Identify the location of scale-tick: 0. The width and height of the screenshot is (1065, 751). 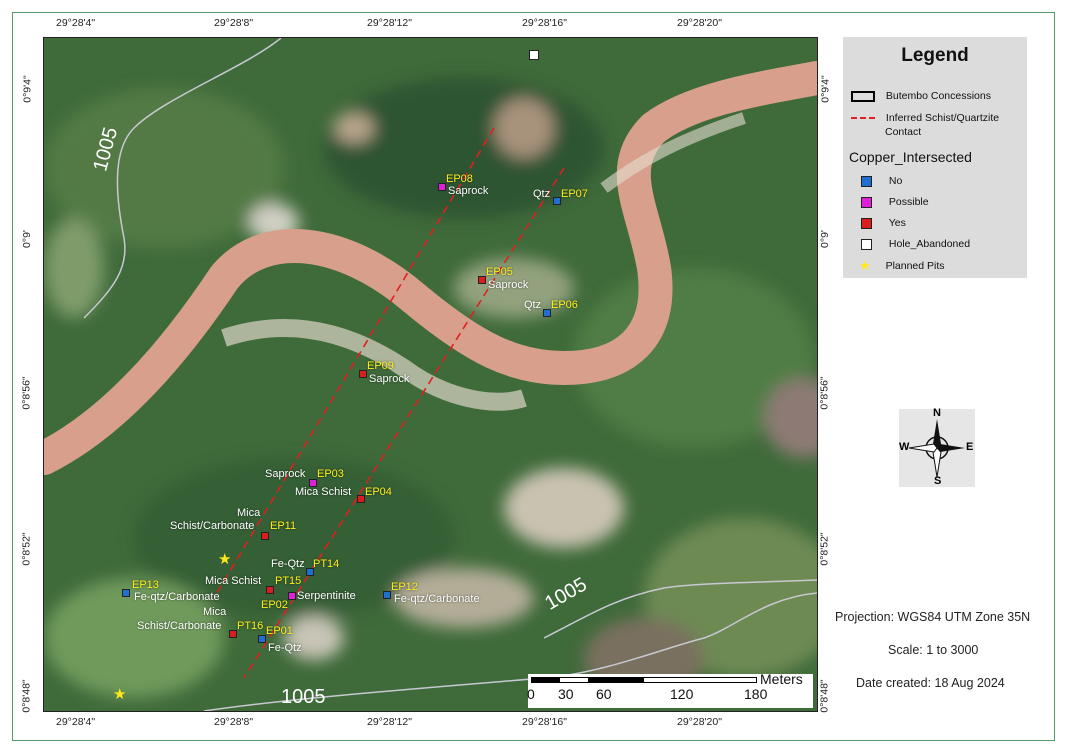
(531, 694).